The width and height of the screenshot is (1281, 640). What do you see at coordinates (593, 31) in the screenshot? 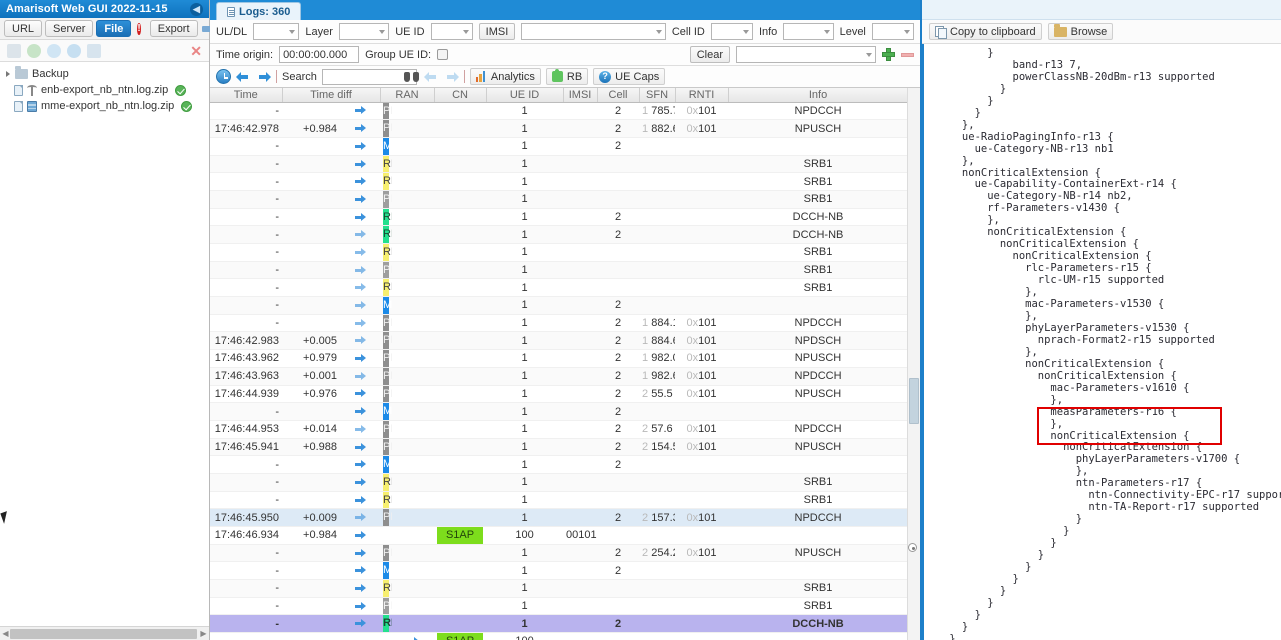
I see `imsi-select` at bounding box center [593, 31].